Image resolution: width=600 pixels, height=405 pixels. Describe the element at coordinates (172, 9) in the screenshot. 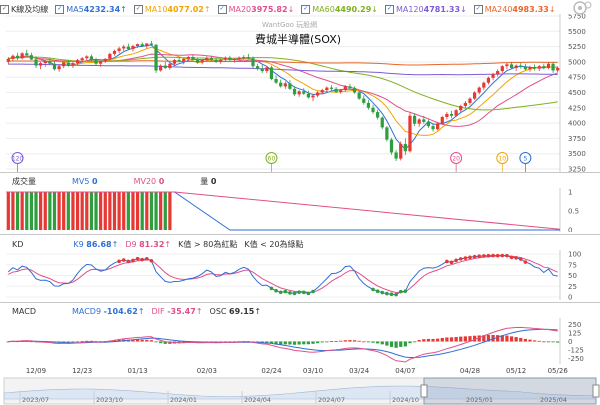

I see `ma-legend-ma10: ✓ MA10 4077.02 ↑` at that location.